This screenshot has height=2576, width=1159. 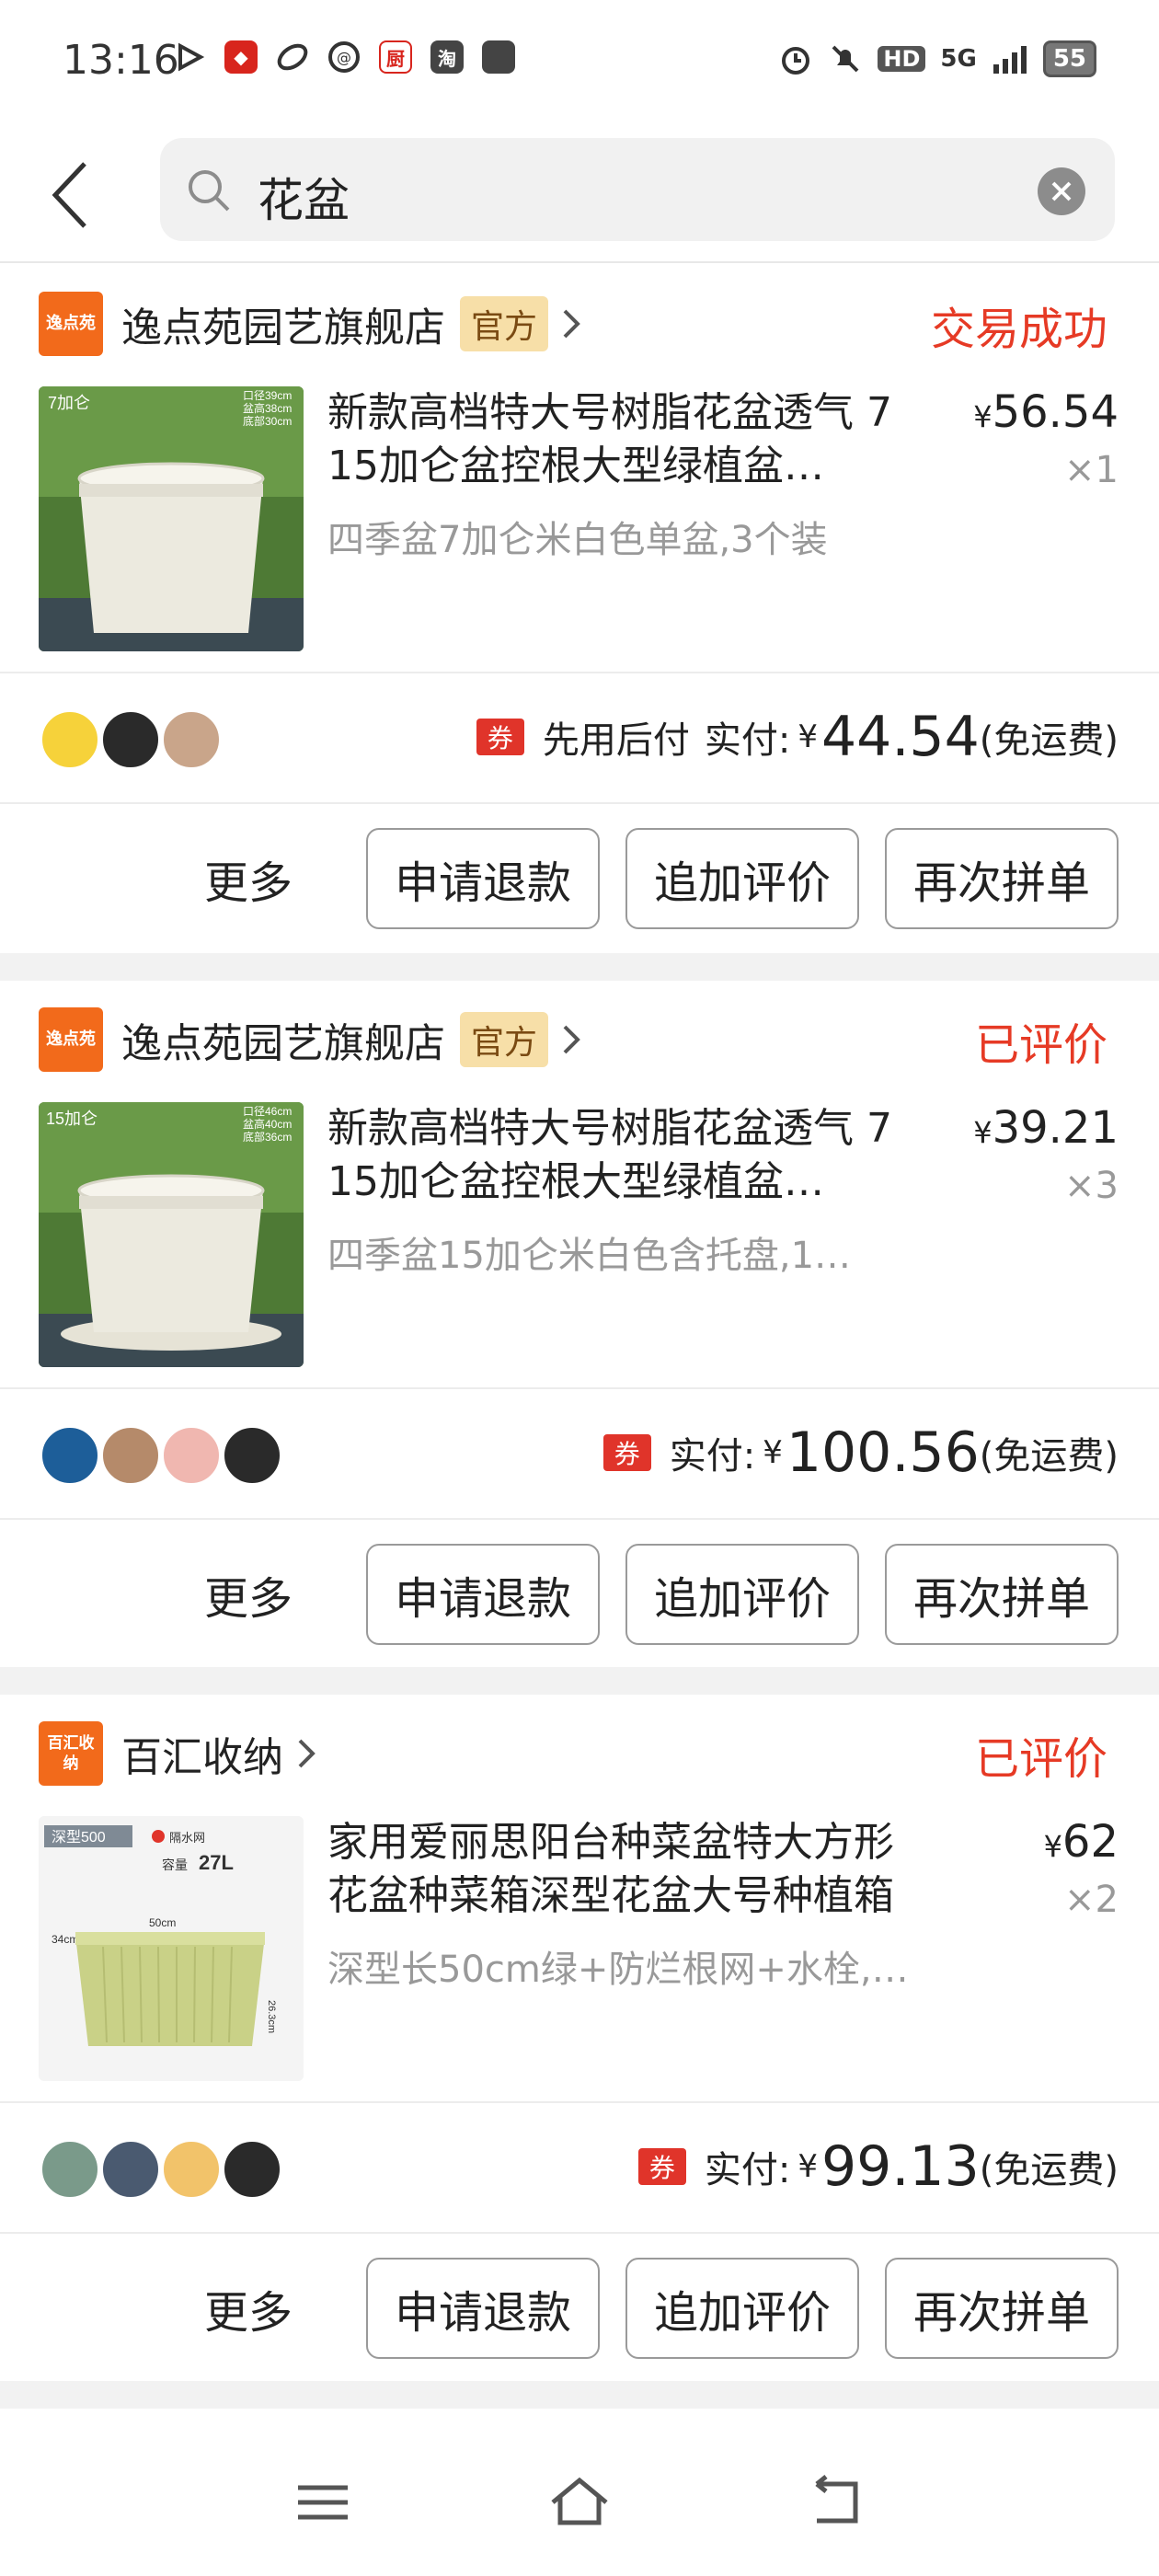 I want to click on search-icon, so click(x=209, y=191).